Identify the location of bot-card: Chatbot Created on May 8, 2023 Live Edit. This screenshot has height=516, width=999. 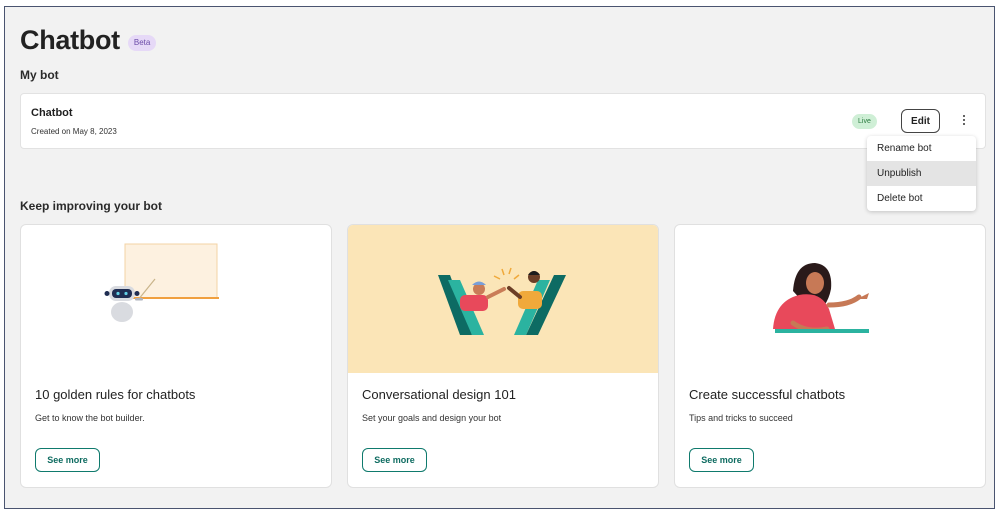
(503, 121).